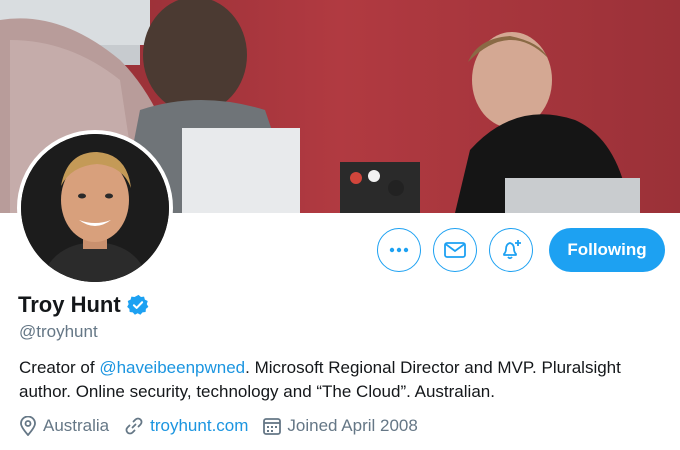 This screenshot has width=680, height=450. What do you see at coordinates (58, 331) in the screenshot?
I see `profile-handle: @troyhunt` at bounding box center [58, 331].